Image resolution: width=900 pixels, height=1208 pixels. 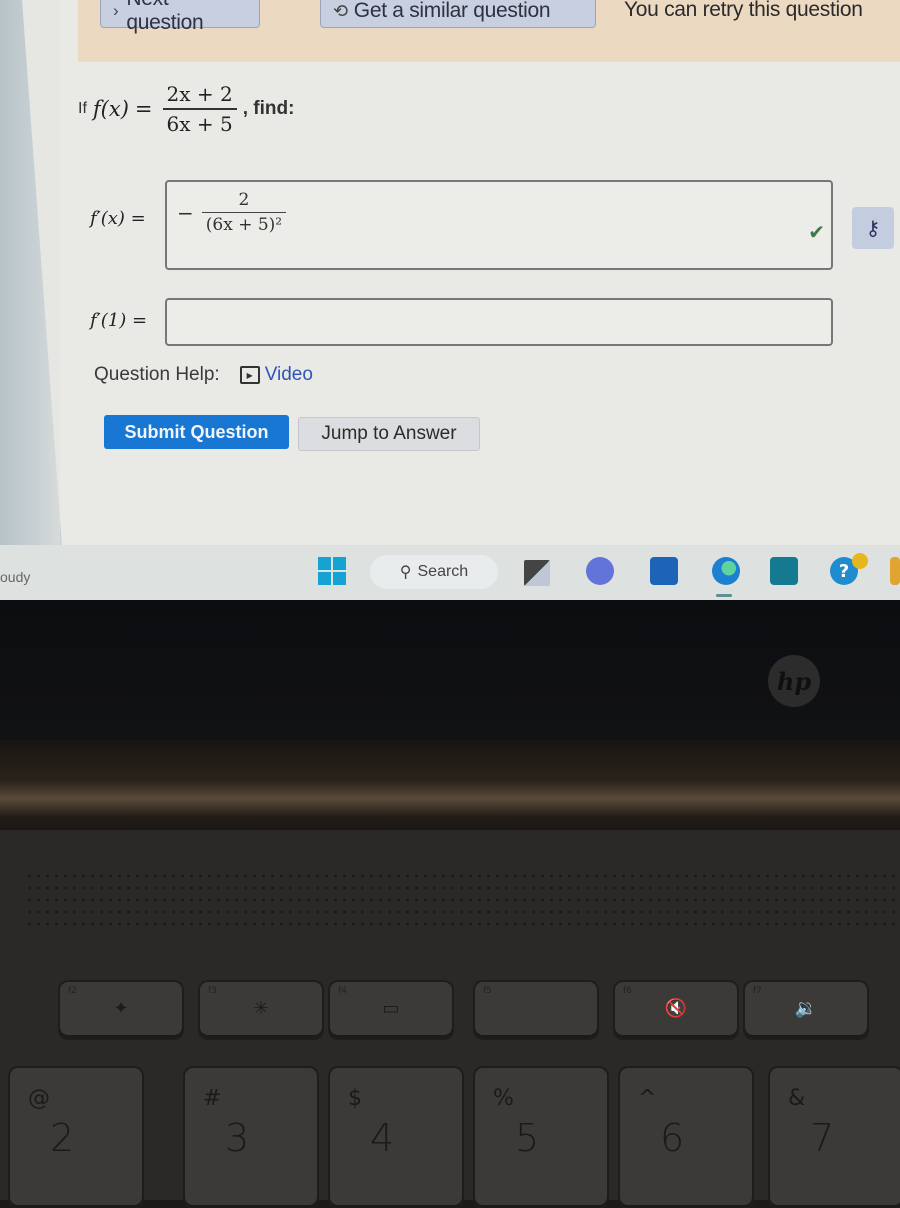 I want to click on function-key-icon: ✦, so click(x=121, y=1008).